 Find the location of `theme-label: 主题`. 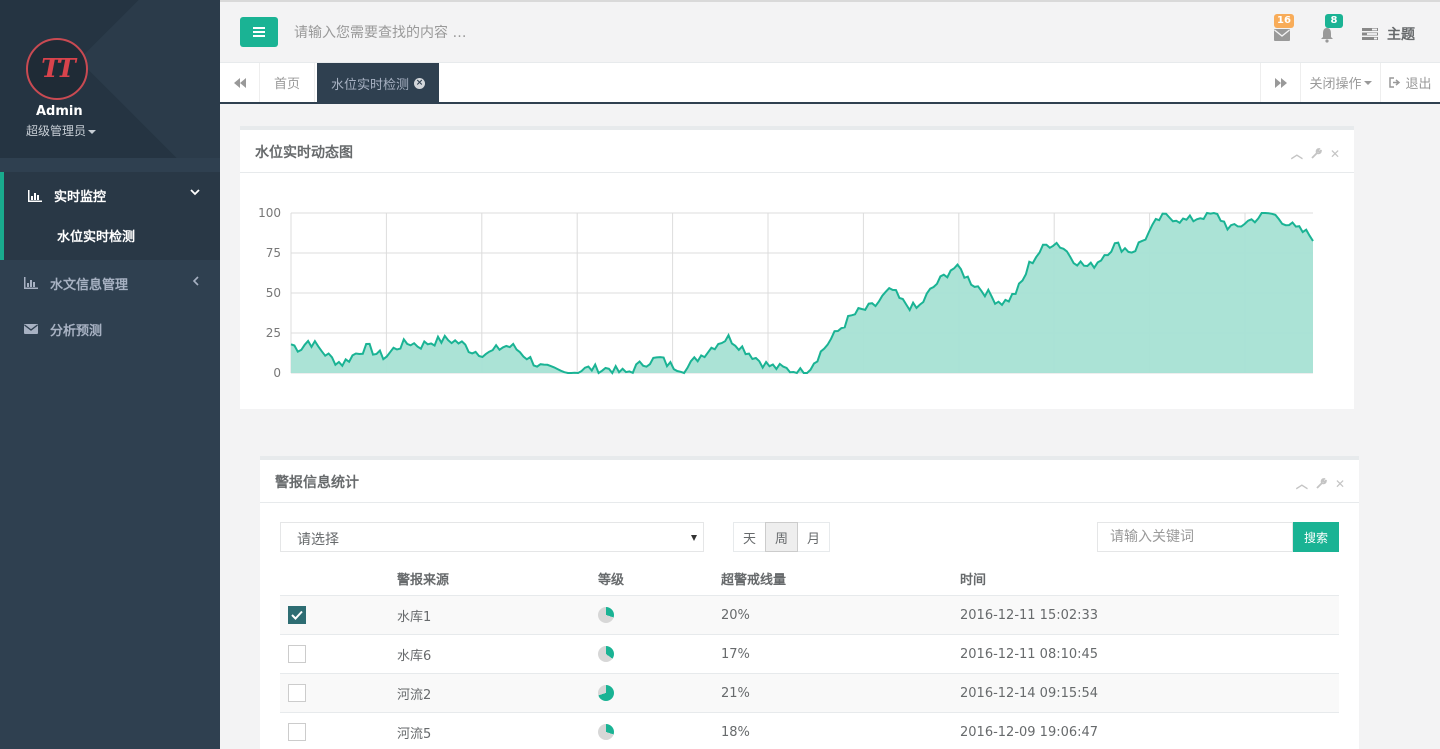

theme-label: 主题 is located at coordinates (1401, 35).